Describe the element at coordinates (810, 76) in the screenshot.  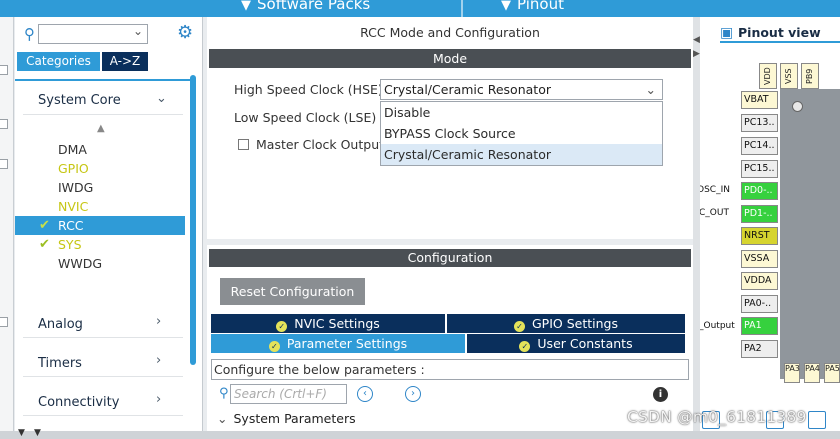
I see `top-pin-pb9: PB9` at that location.